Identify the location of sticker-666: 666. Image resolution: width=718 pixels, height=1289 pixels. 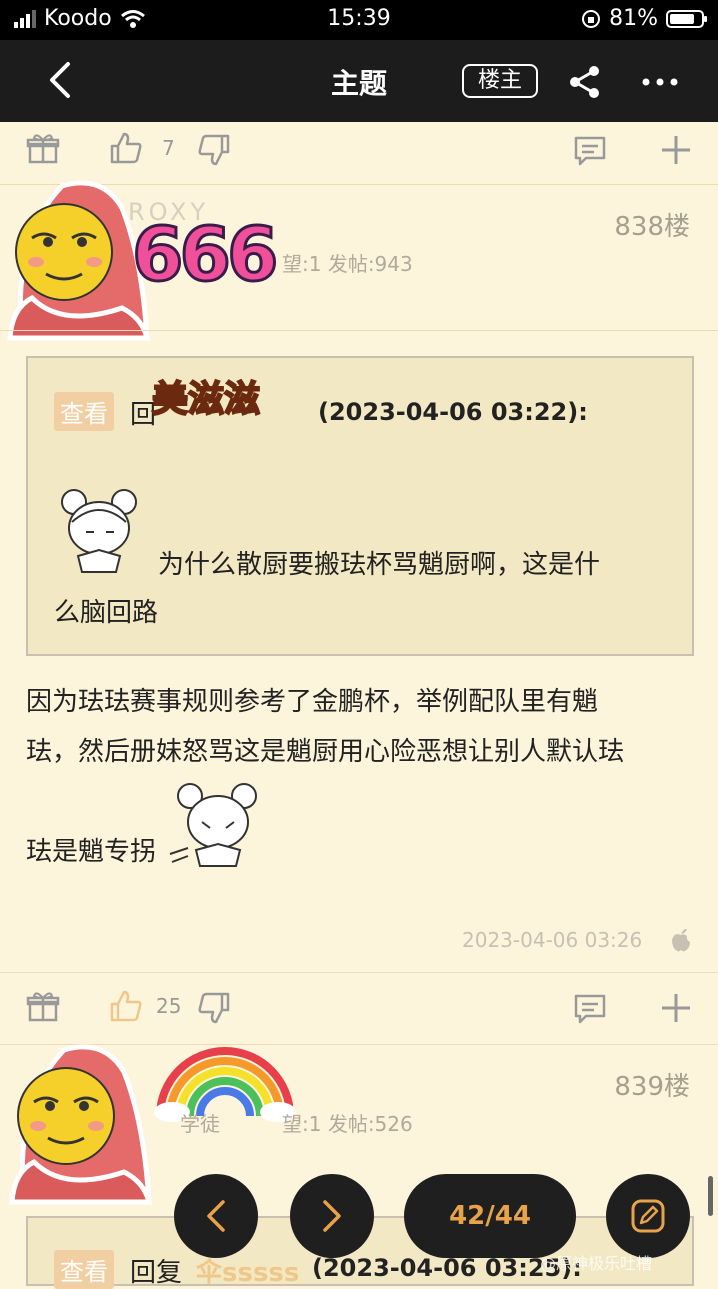
(204, 255).